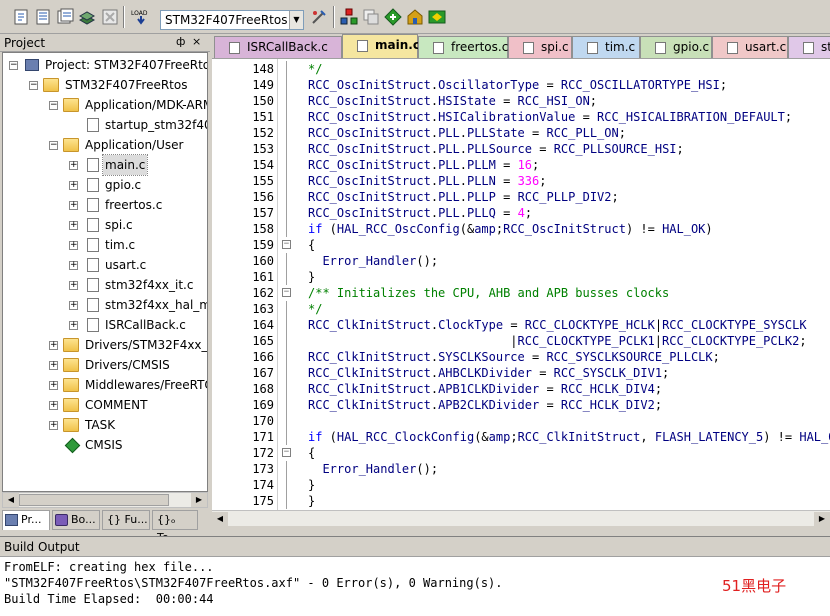  I want to click on code-line: 155 RCC_OscInitStruct.PLL.PLLN = 336;, so click(521, 181).